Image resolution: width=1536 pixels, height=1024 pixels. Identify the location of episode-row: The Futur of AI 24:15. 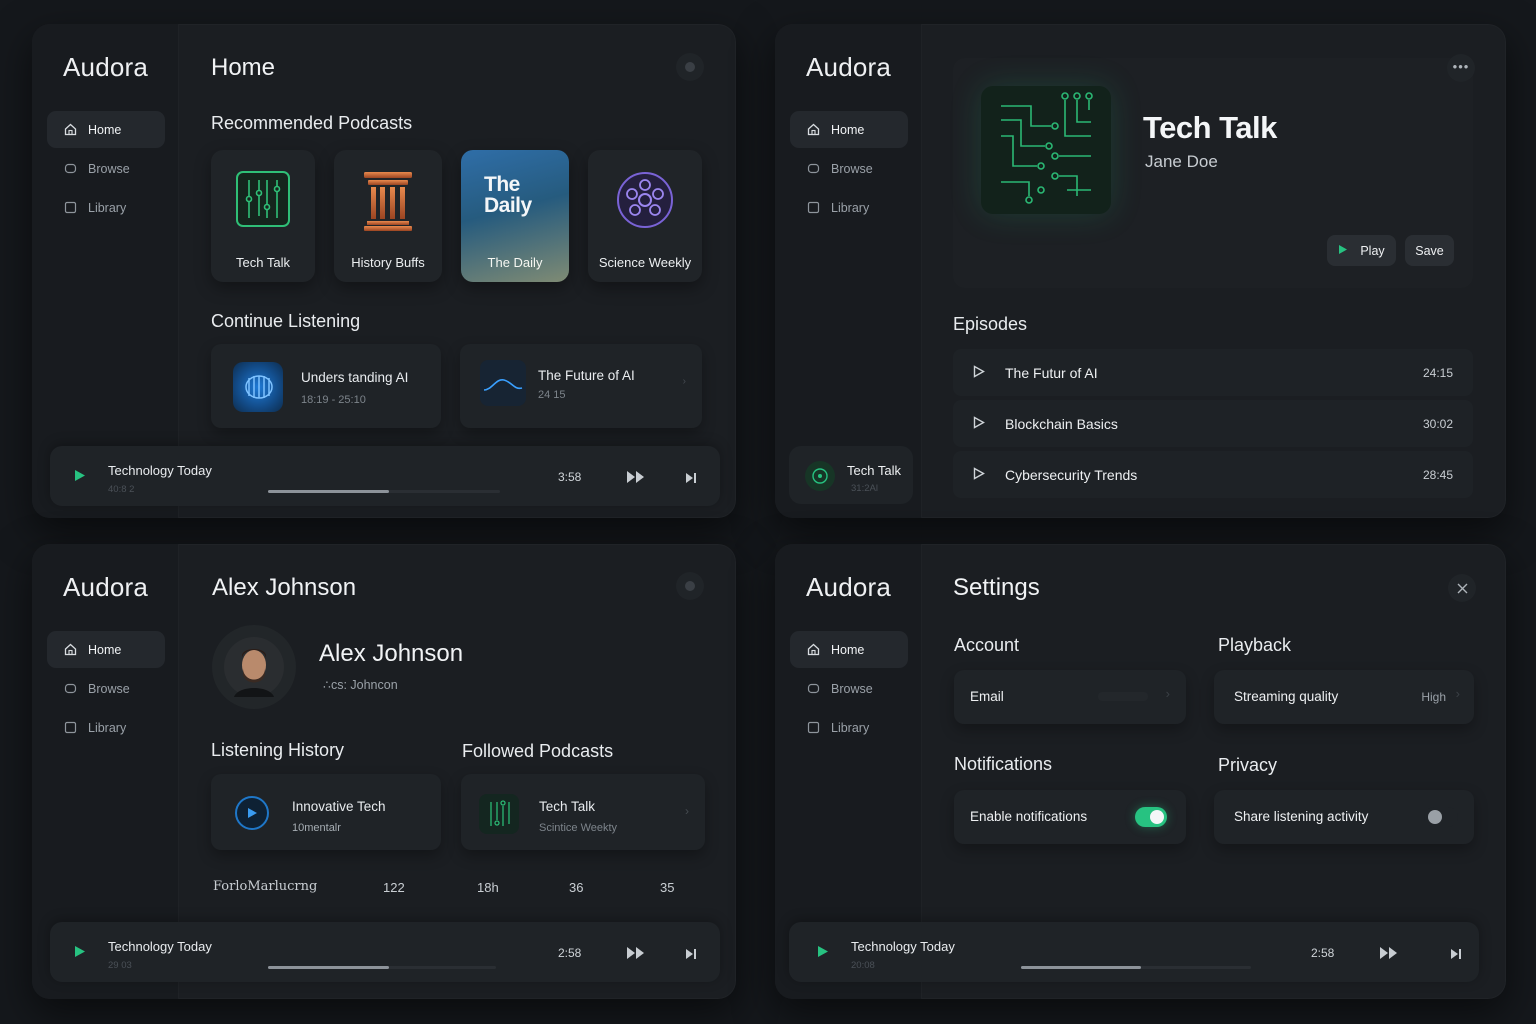
(1213, 372).